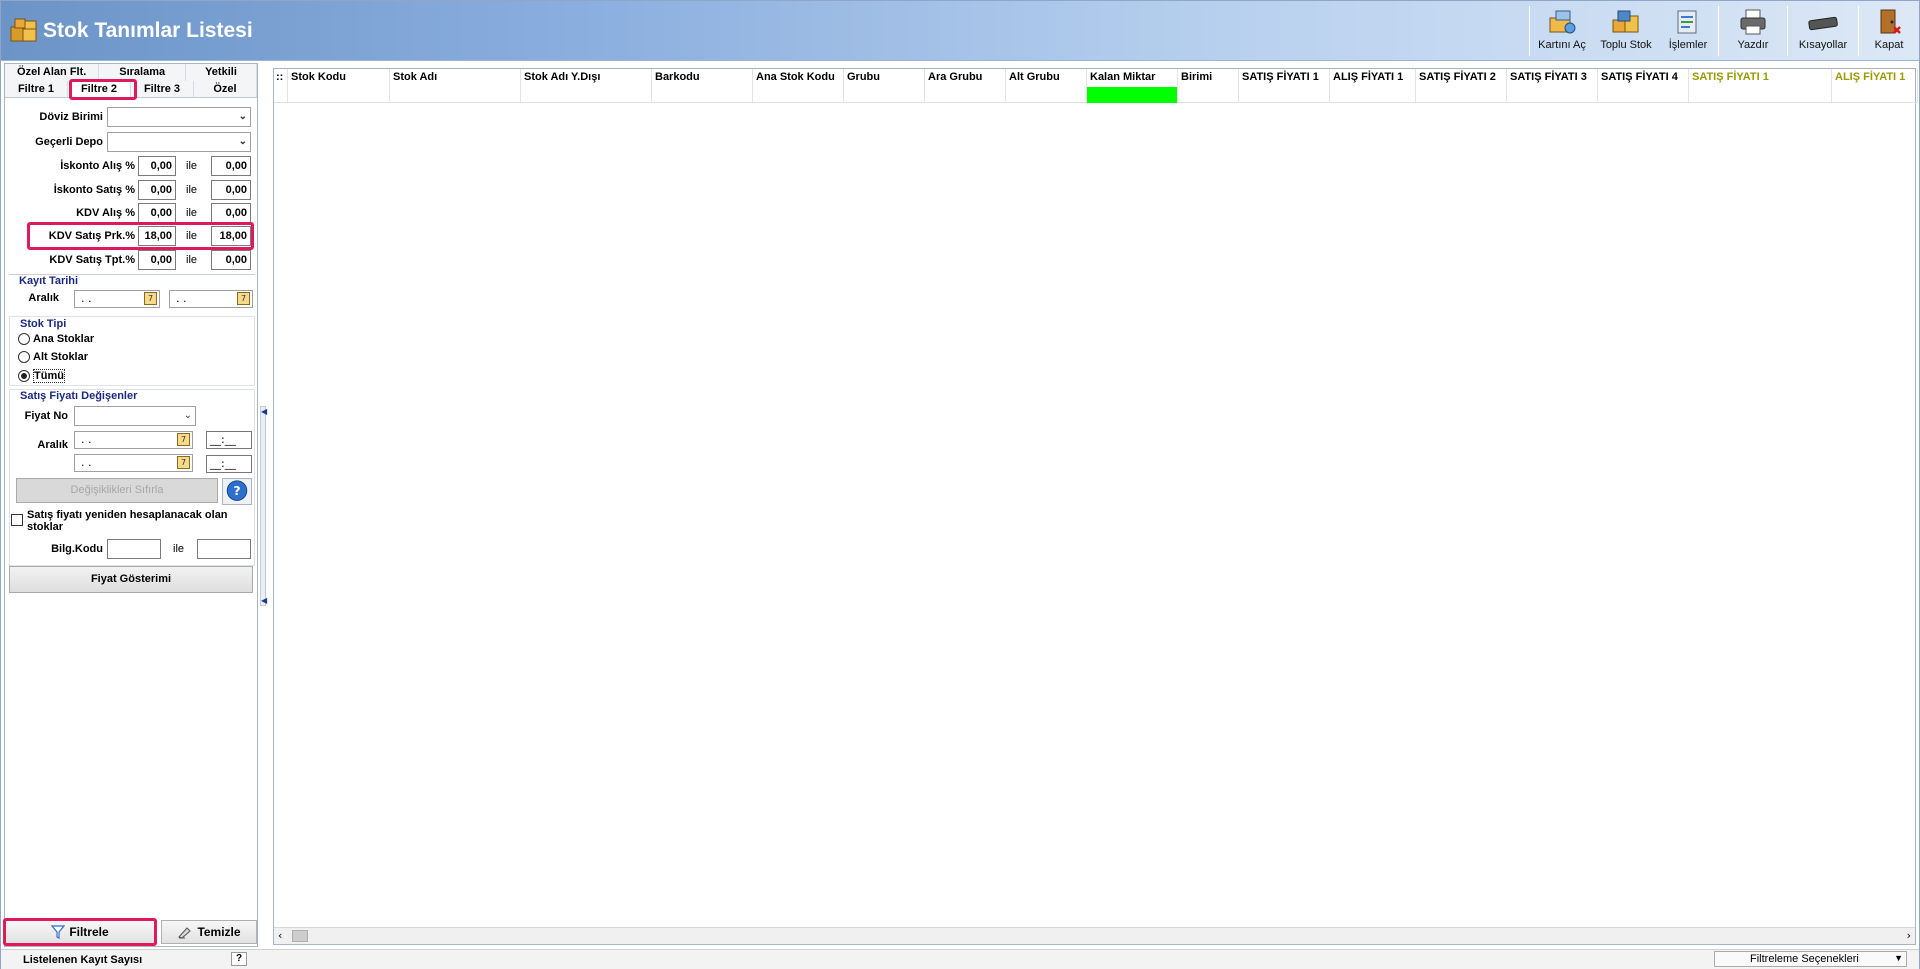  I want to click on column-header: Stok Adı, so click(455, 78).